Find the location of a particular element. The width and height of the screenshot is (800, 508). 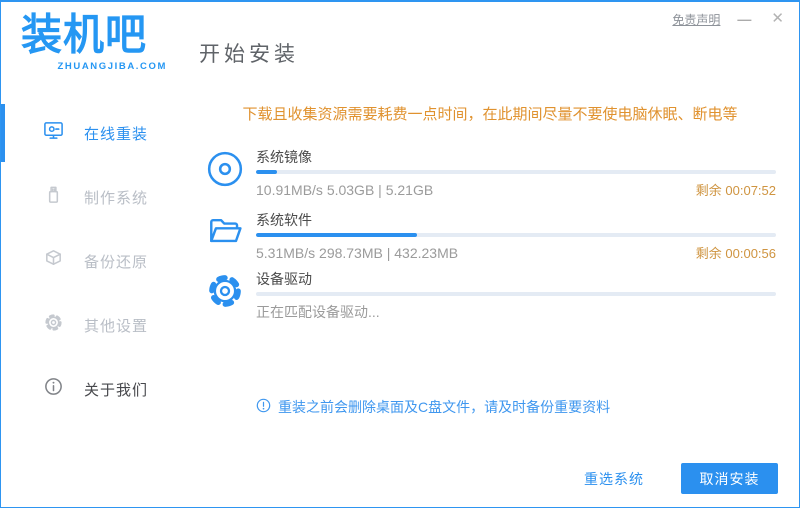

task-remaining: 剩余 00:00:56 is located at coordinates (735, 253).